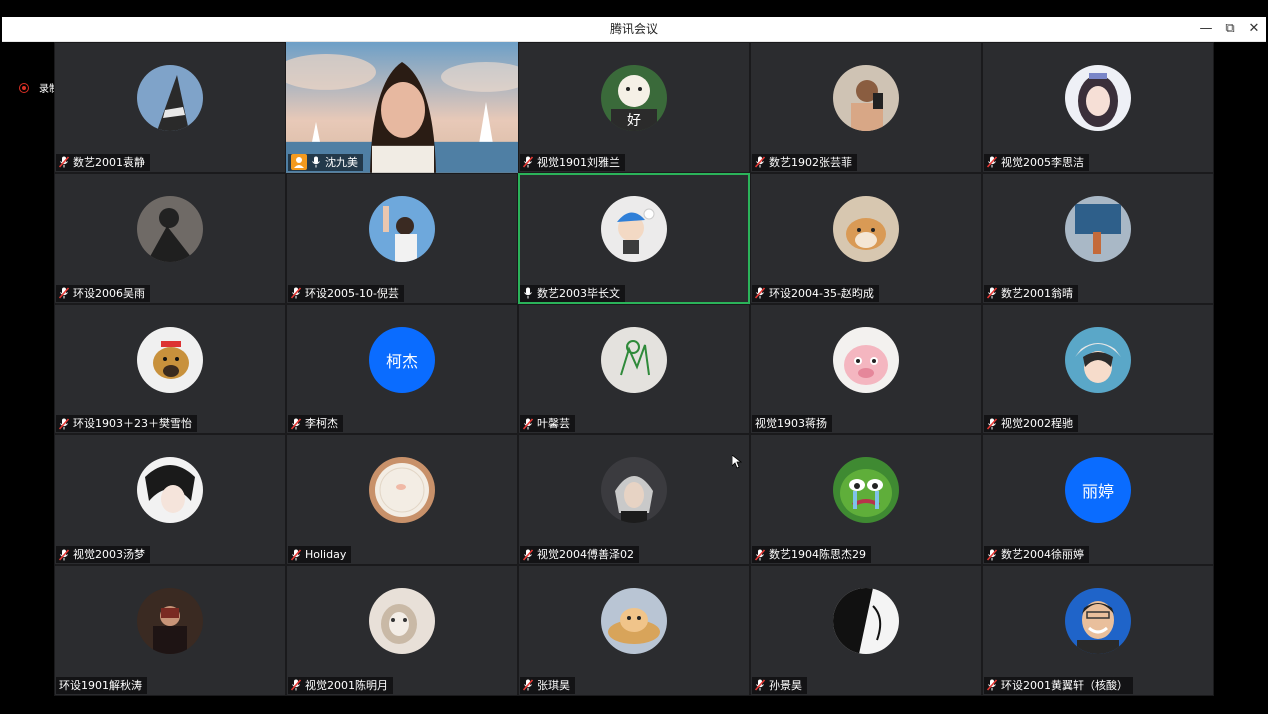 The width and height of the screenshot is (1268, 714). What do you see at coordinates (1036, 162) in the screenshot?
I see `name-tag: 视觉2005李思洁` at bounding box center [1036, 162].